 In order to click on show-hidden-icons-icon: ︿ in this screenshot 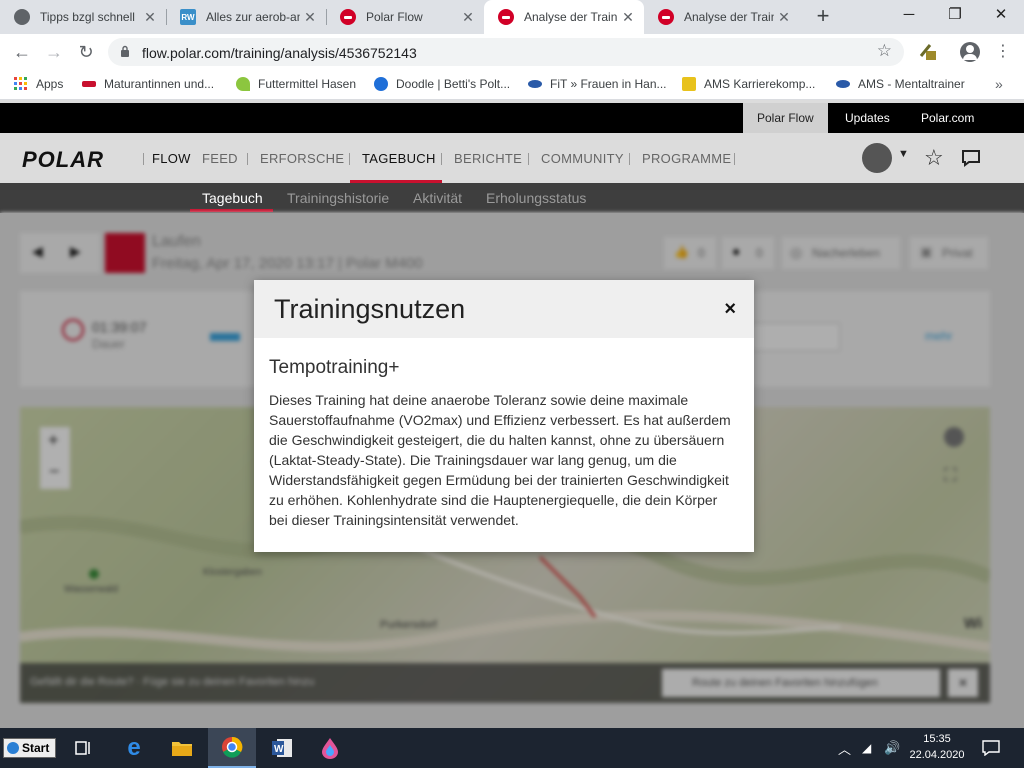, I will do `click(844, 748)`.